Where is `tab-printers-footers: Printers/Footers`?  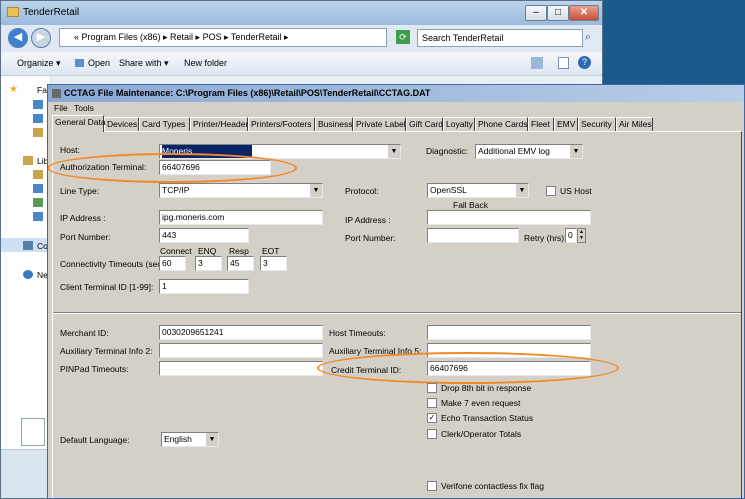
tab-printers-footers: Printers/Footers is located at coordinates (281, 124).